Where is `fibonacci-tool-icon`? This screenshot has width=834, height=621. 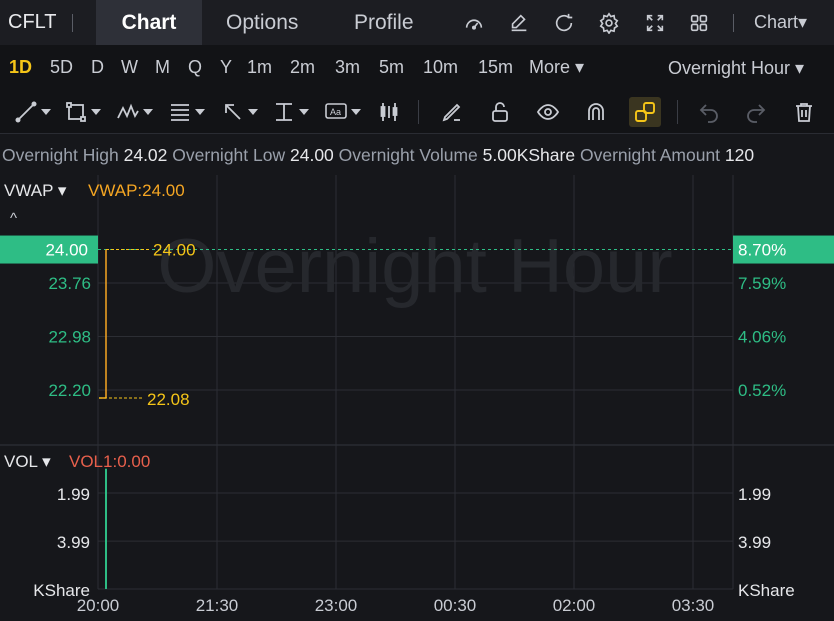
fibonacci-tool-icon is located at coordinates (186, 112).